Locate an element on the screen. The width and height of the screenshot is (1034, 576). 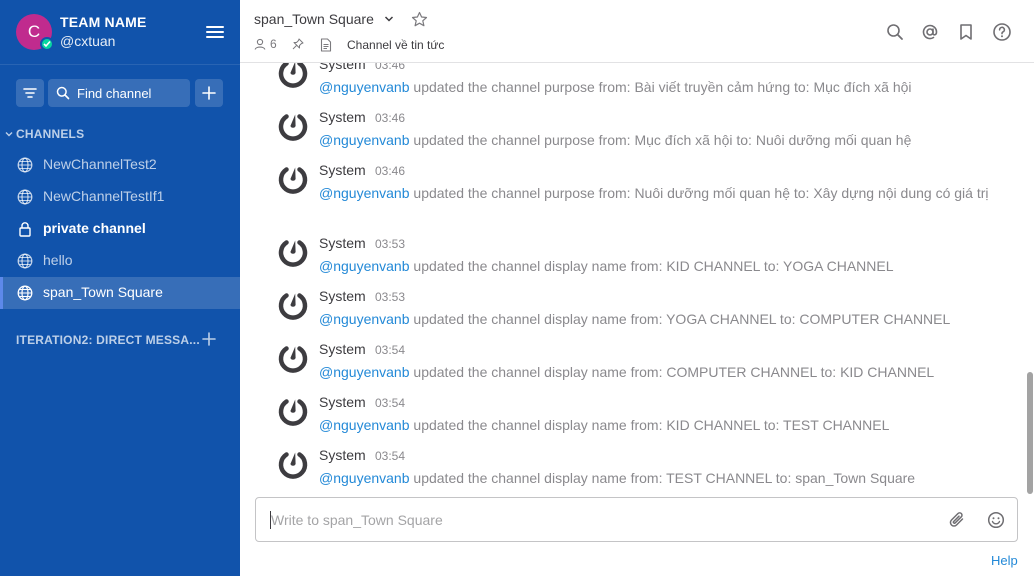
find-channel-label: Find channel is located at coordinates (114, 93).